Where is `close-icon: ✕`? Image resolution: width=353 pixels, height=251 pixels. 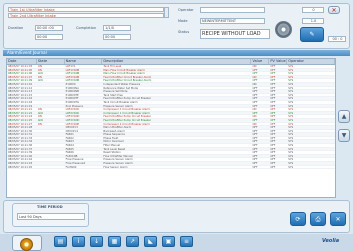 close-icon: ✕ is located at coordinates (334, 10).